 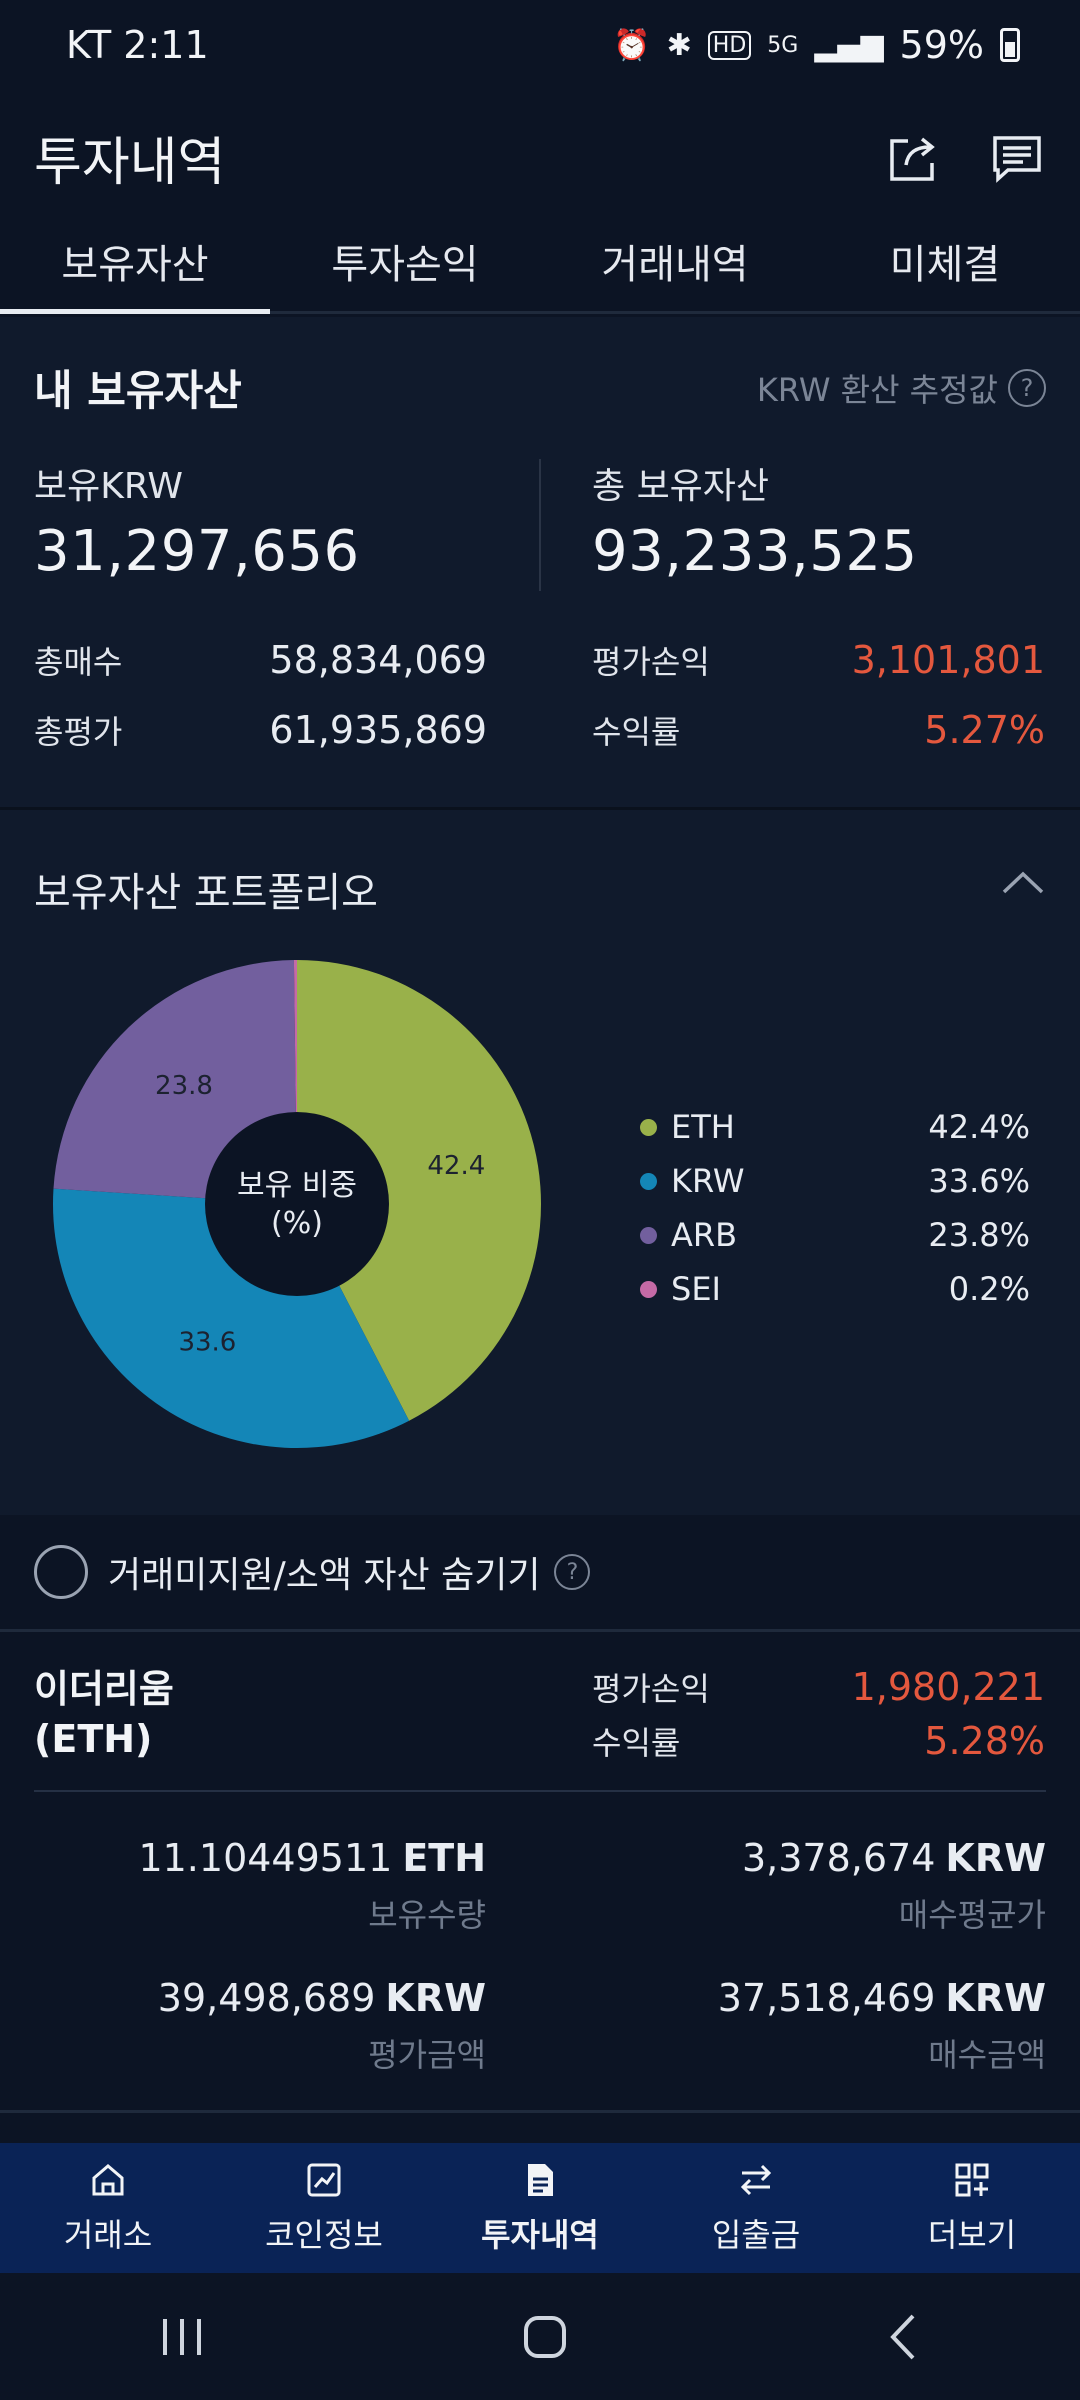 What do you see at coordinates (756, 2180) in the screenshot?
I see `transfer-arrows-icon` at bounding box center [756, 2180].